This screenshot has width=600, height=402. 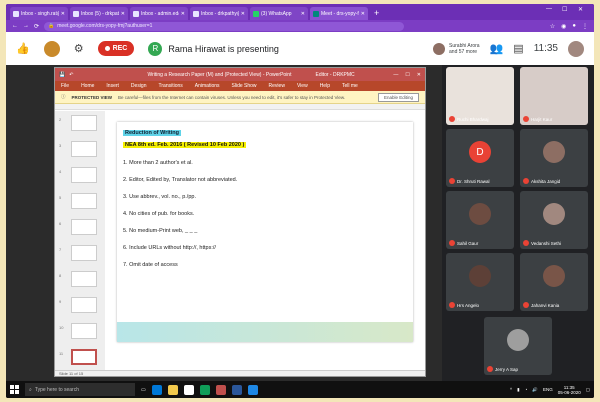 What do you see at coordinates (220, 389) in the screenshot?
I see `powerpoint-icon` at bounding box center [220, 389].